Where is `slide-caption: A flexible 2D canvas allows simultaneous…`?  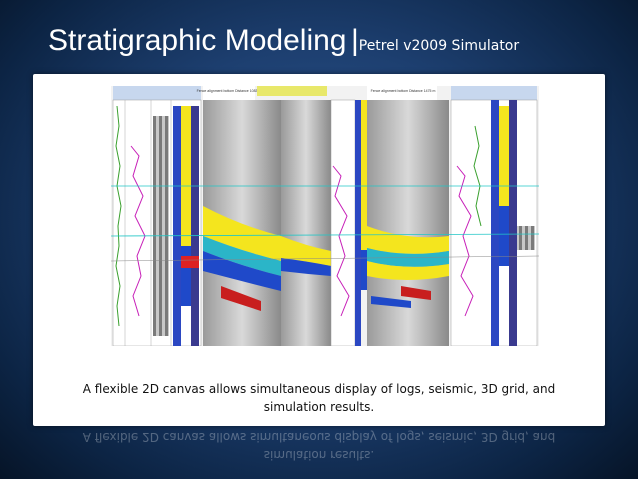
slide-caption: A flexible 2D canvas allows simultaneous… is located at coordinates (319, 398).